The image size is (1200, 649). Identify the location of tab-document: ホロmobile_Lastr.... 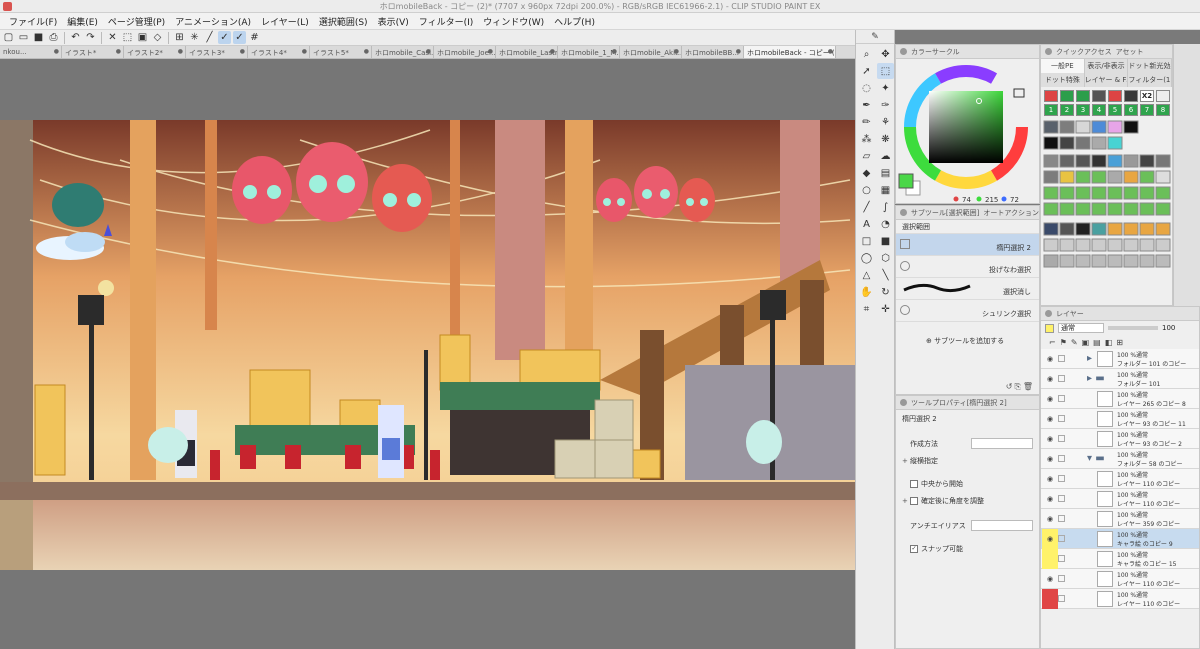
(527, 52).